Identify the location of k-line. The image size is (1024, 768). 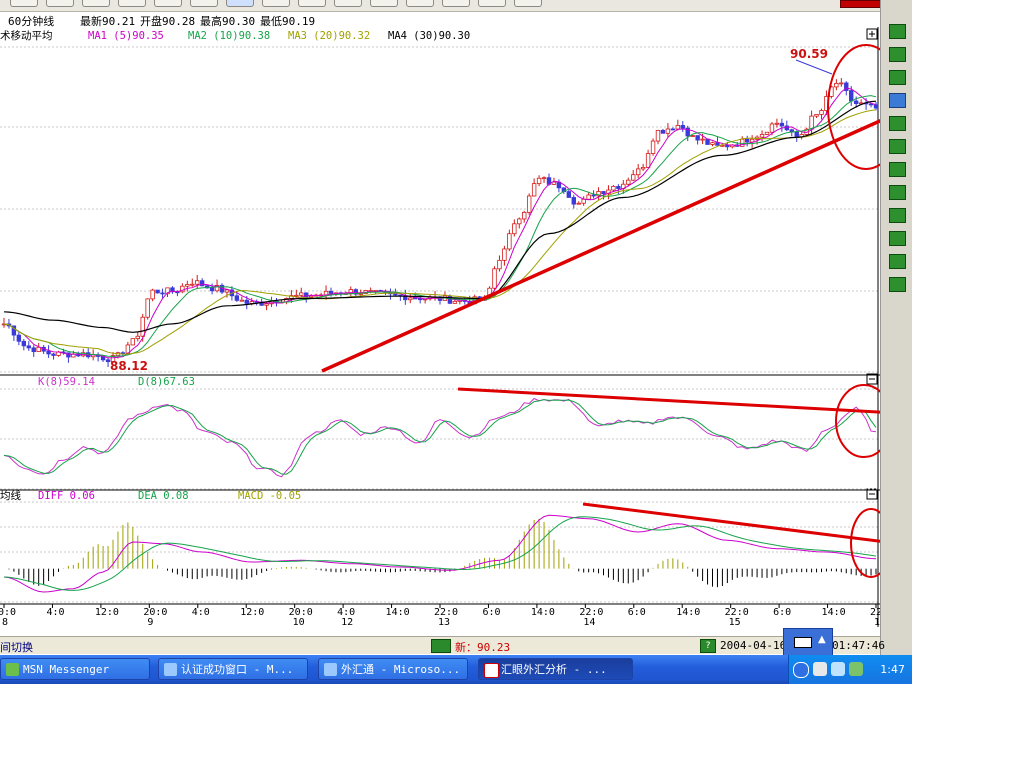
(440, 437).